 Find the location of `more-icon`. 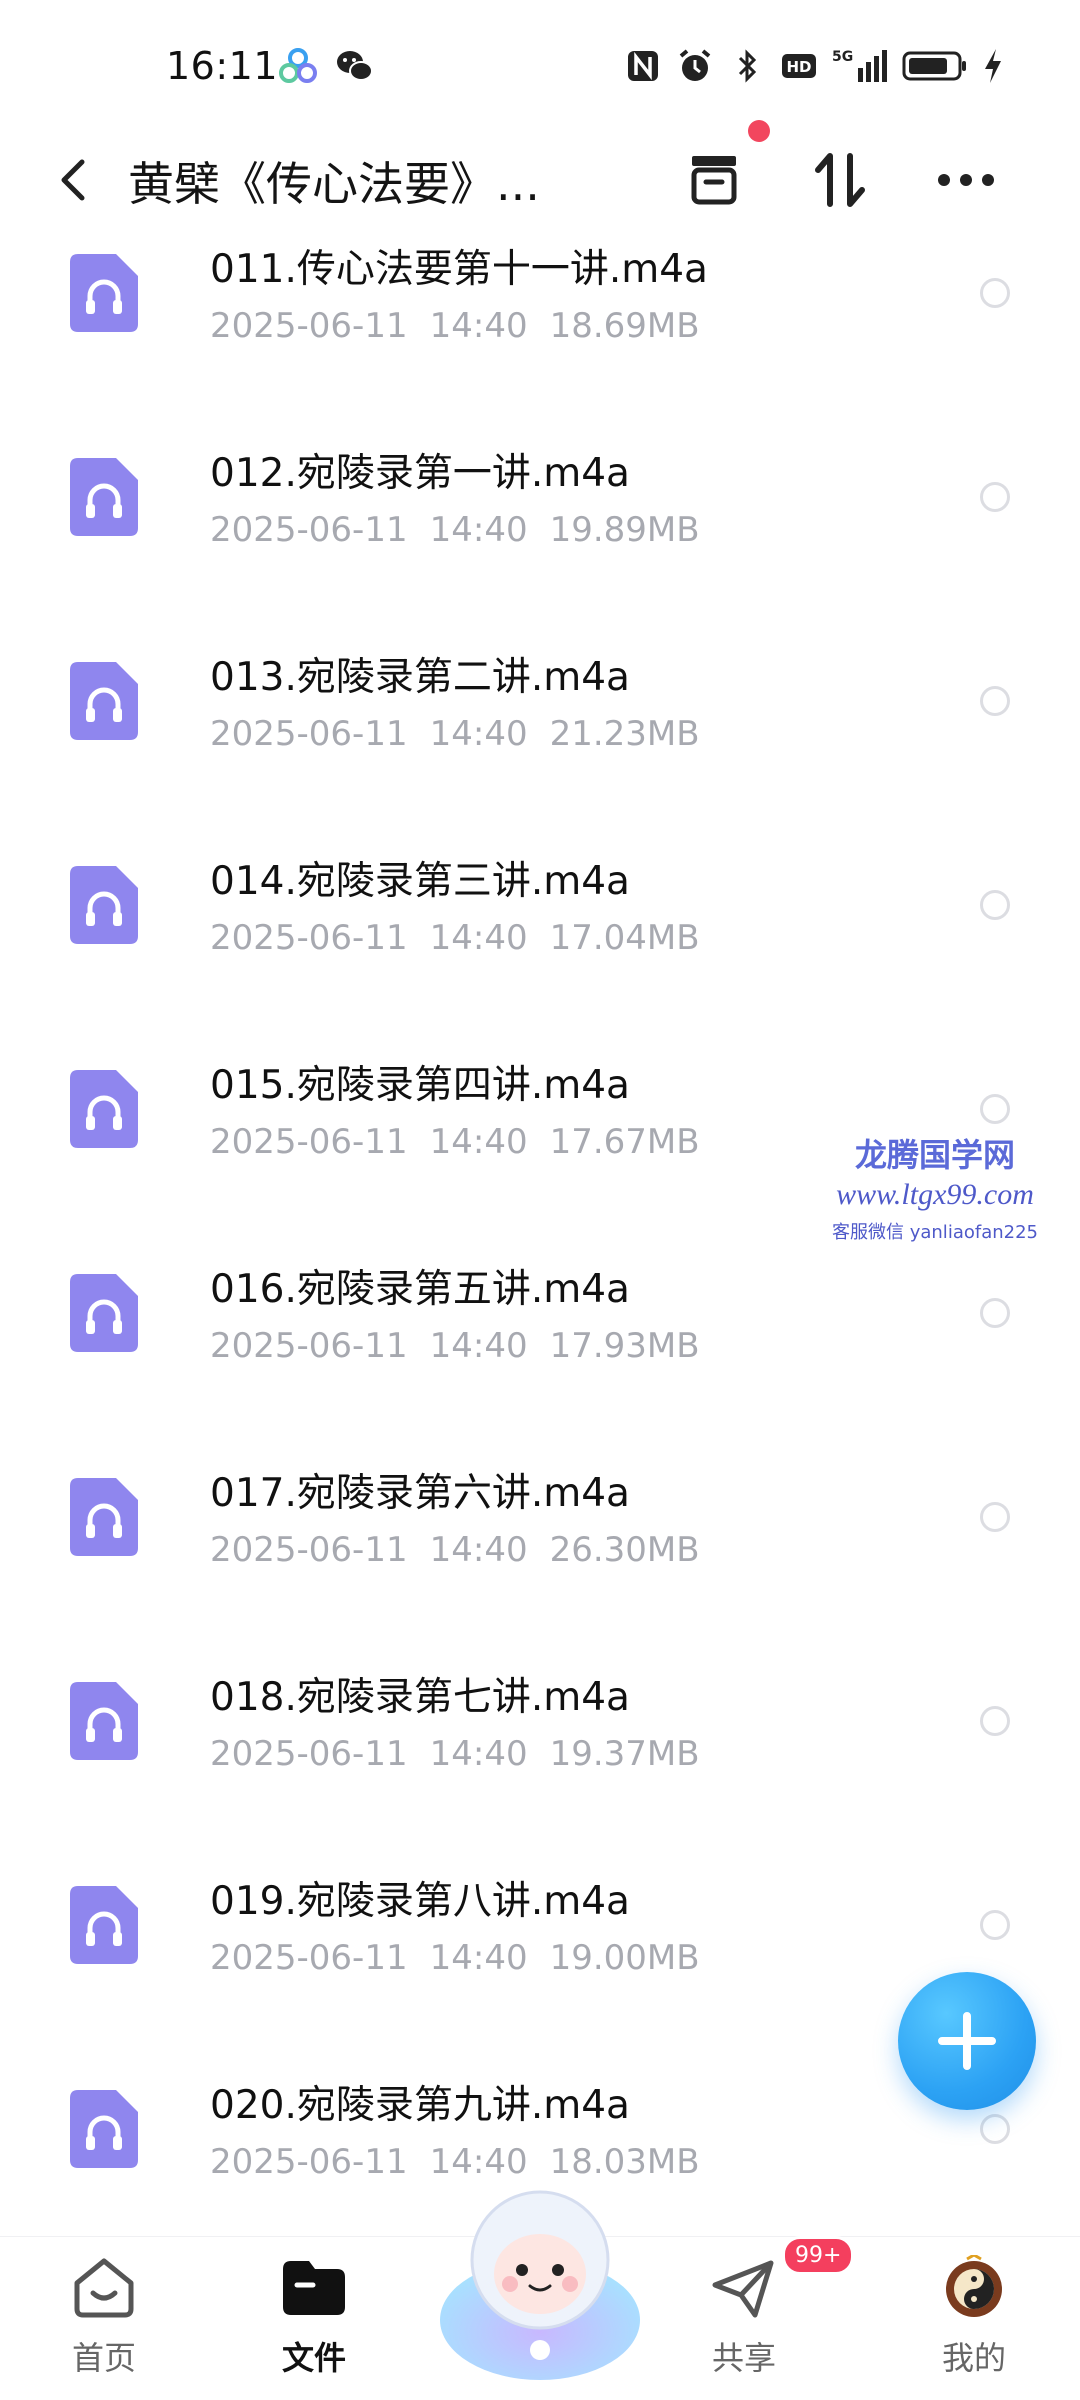

more-icon is located at coordinates (966, 180).